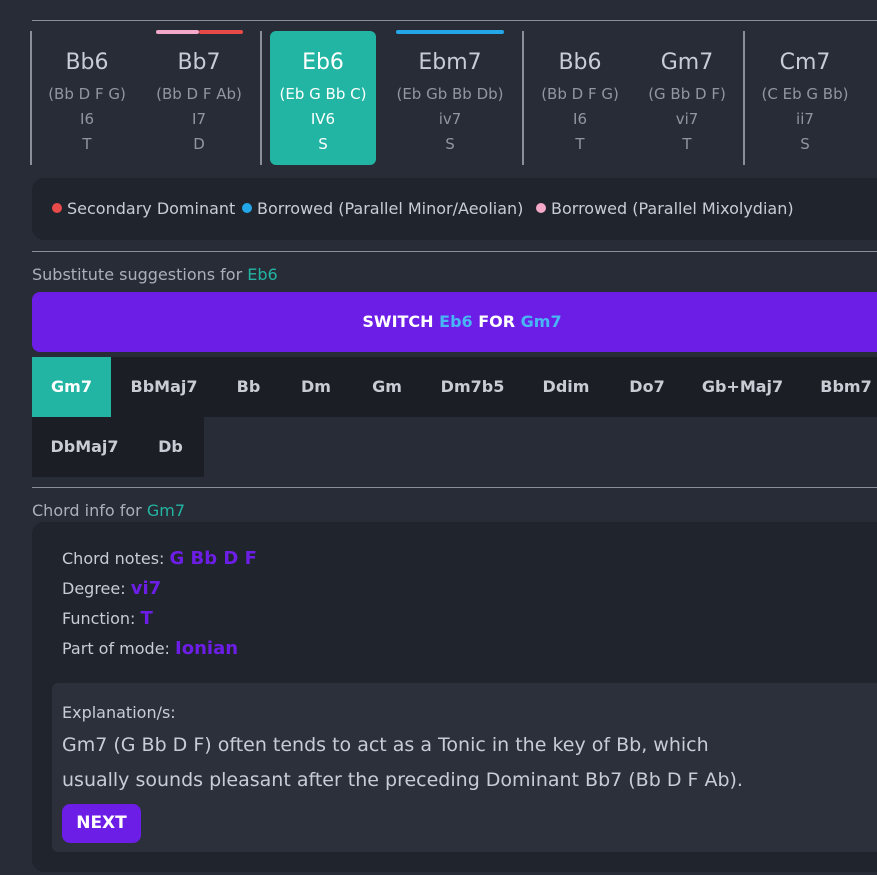 The width and height of the screenshot is (877, 875). I want to click on substitute-option: Gb+Maj7, so click(742, 387).